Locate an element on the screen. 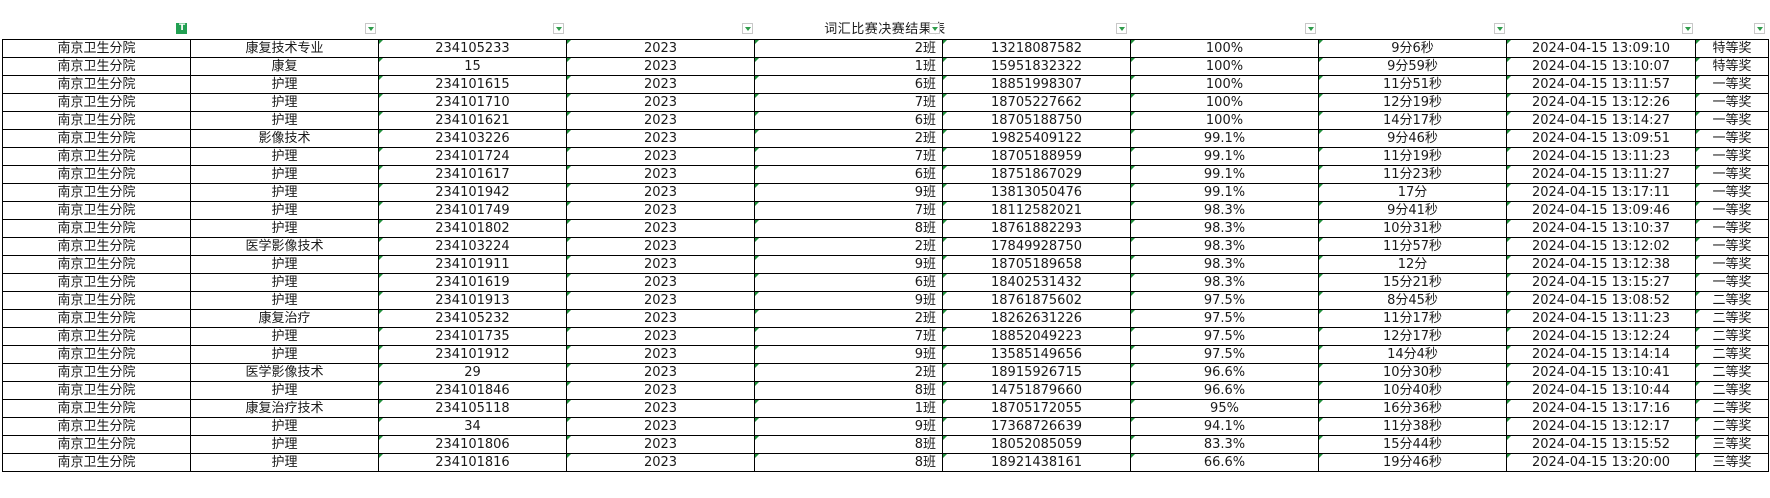 This screenshot has width=1770, height=498. major-cell: 影像技术 is located at coordinates (284, 138).